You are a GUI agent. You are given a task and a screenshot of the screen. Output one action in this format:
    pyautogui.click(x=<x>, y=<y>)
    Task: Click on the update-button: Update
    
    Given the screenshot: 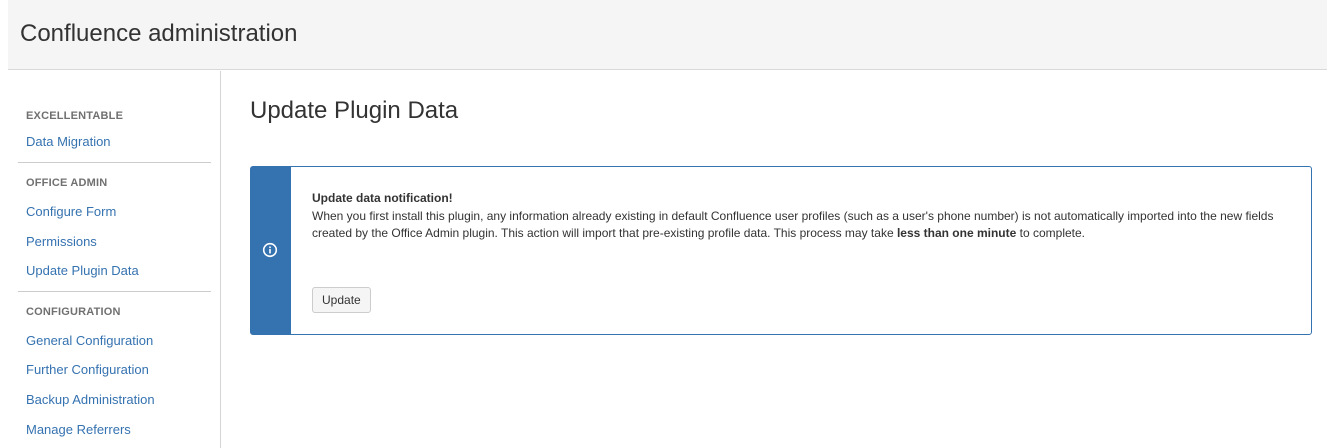 What is the action you would take?
    pyautogui.click(x=341, y=300)
    